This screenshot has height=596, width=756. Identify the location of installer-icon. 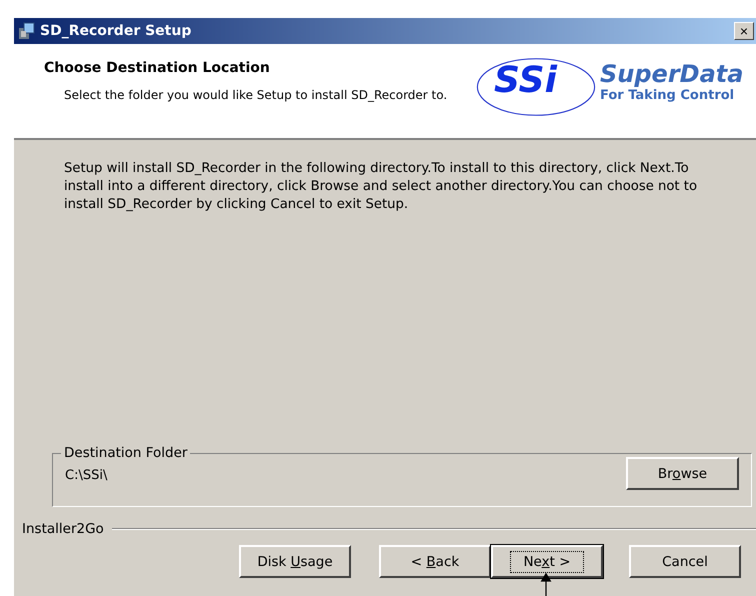
(27, 31).